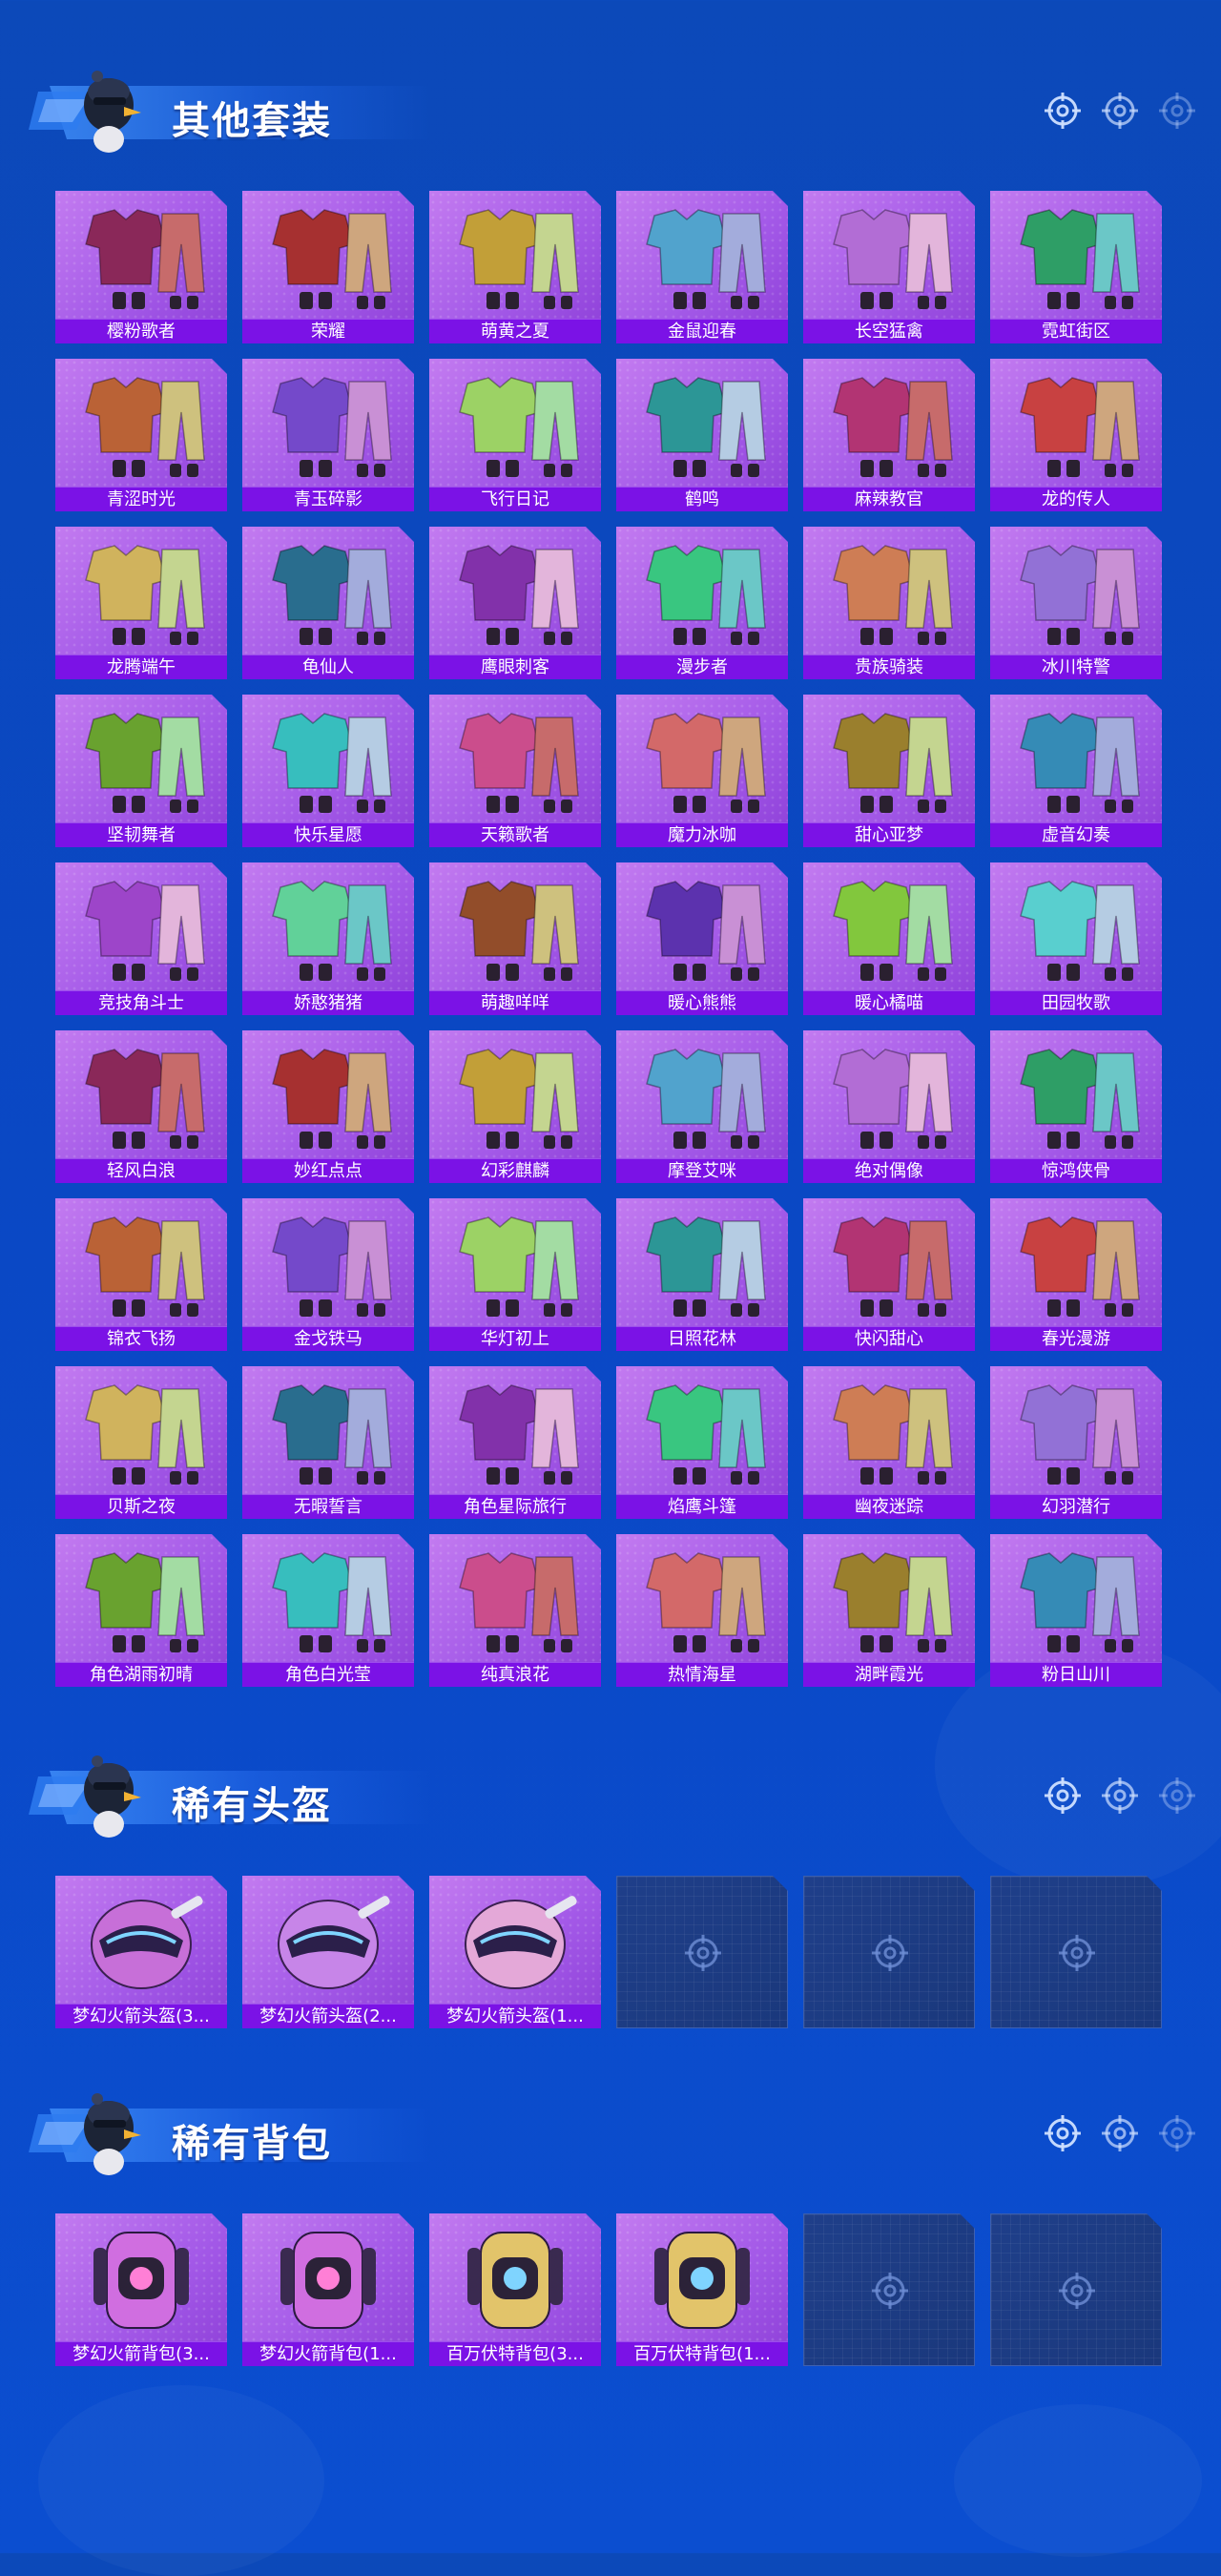  I want to click on item-card: 日照花林, so click(702, 1274).